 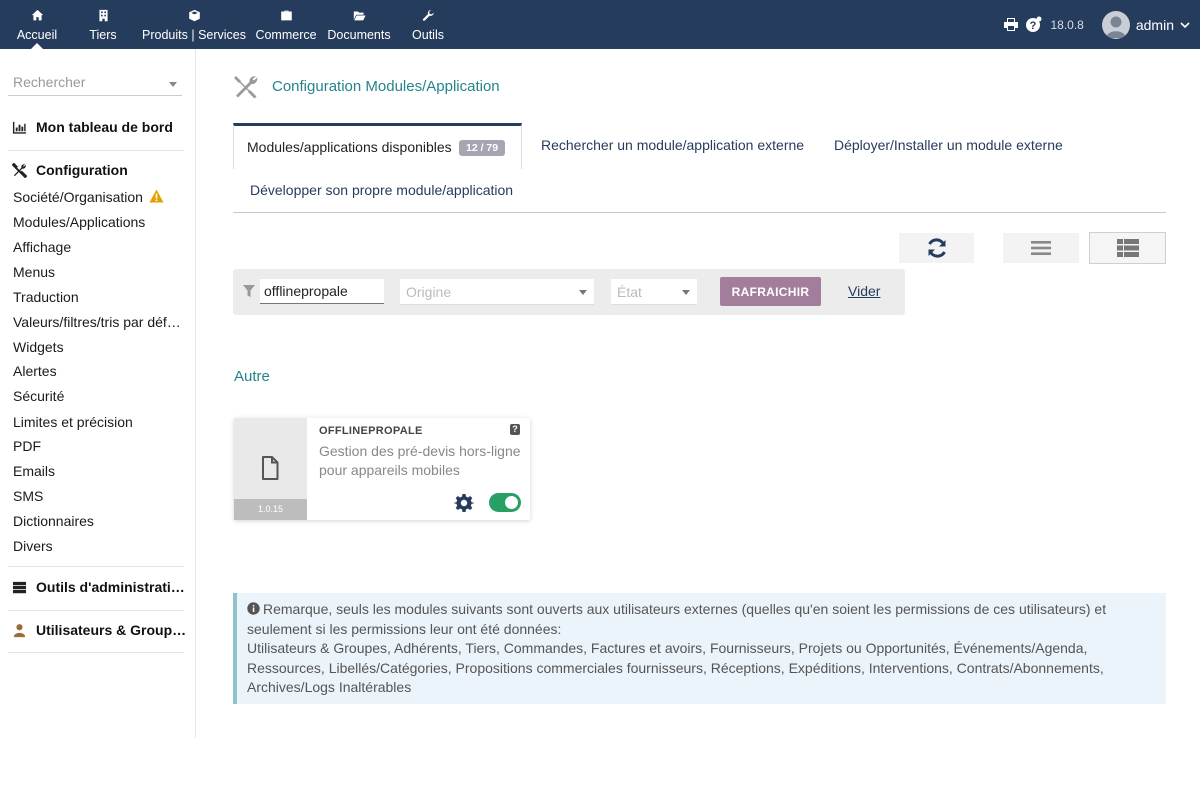 I want to click on sidebar-item-modules: Modules/Applications, so click(x=79, y=222).